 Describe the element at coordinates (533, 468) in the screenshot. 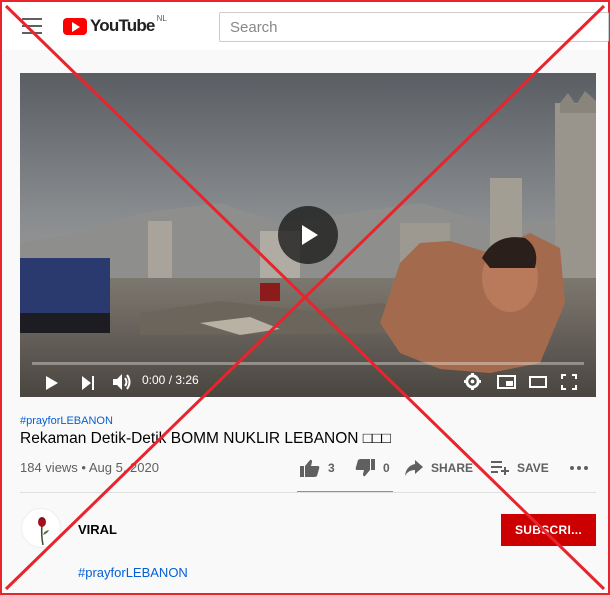

I see `save-label: SAVE` at that location.